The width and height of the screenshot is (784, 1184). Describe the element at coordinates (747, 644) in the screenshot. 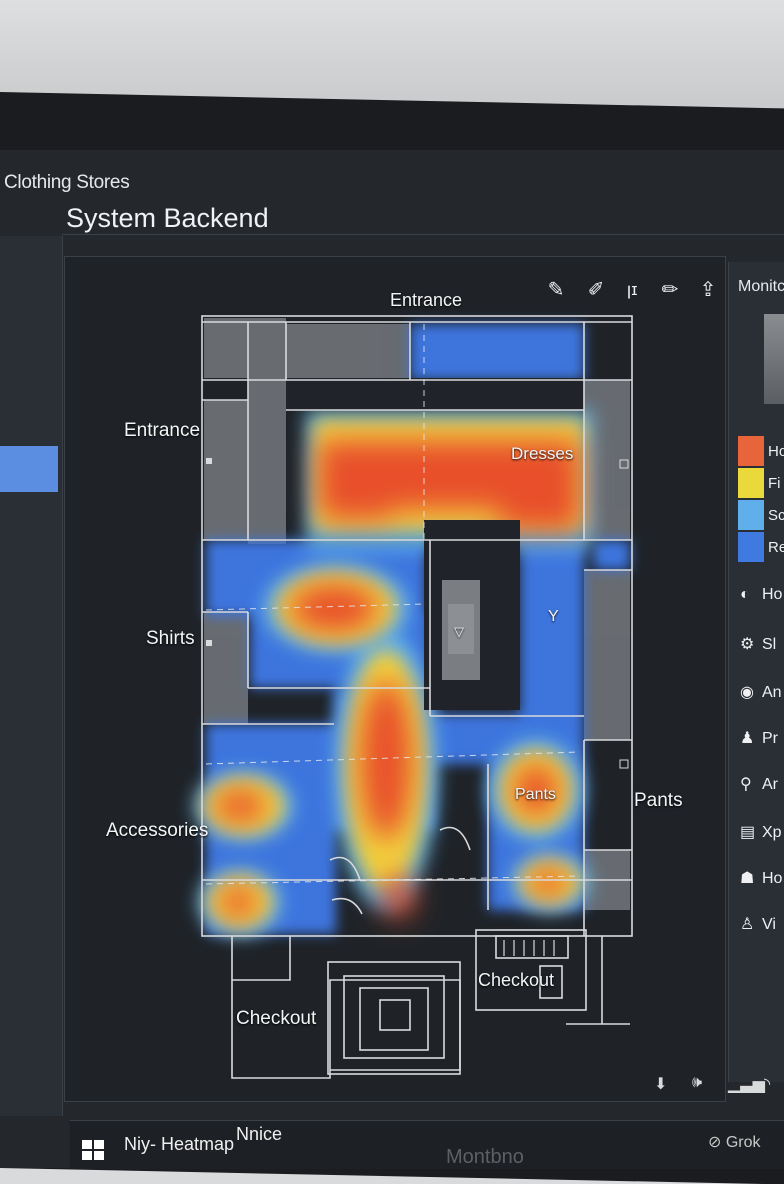

I see `gear-icon: ⚙` at that location.